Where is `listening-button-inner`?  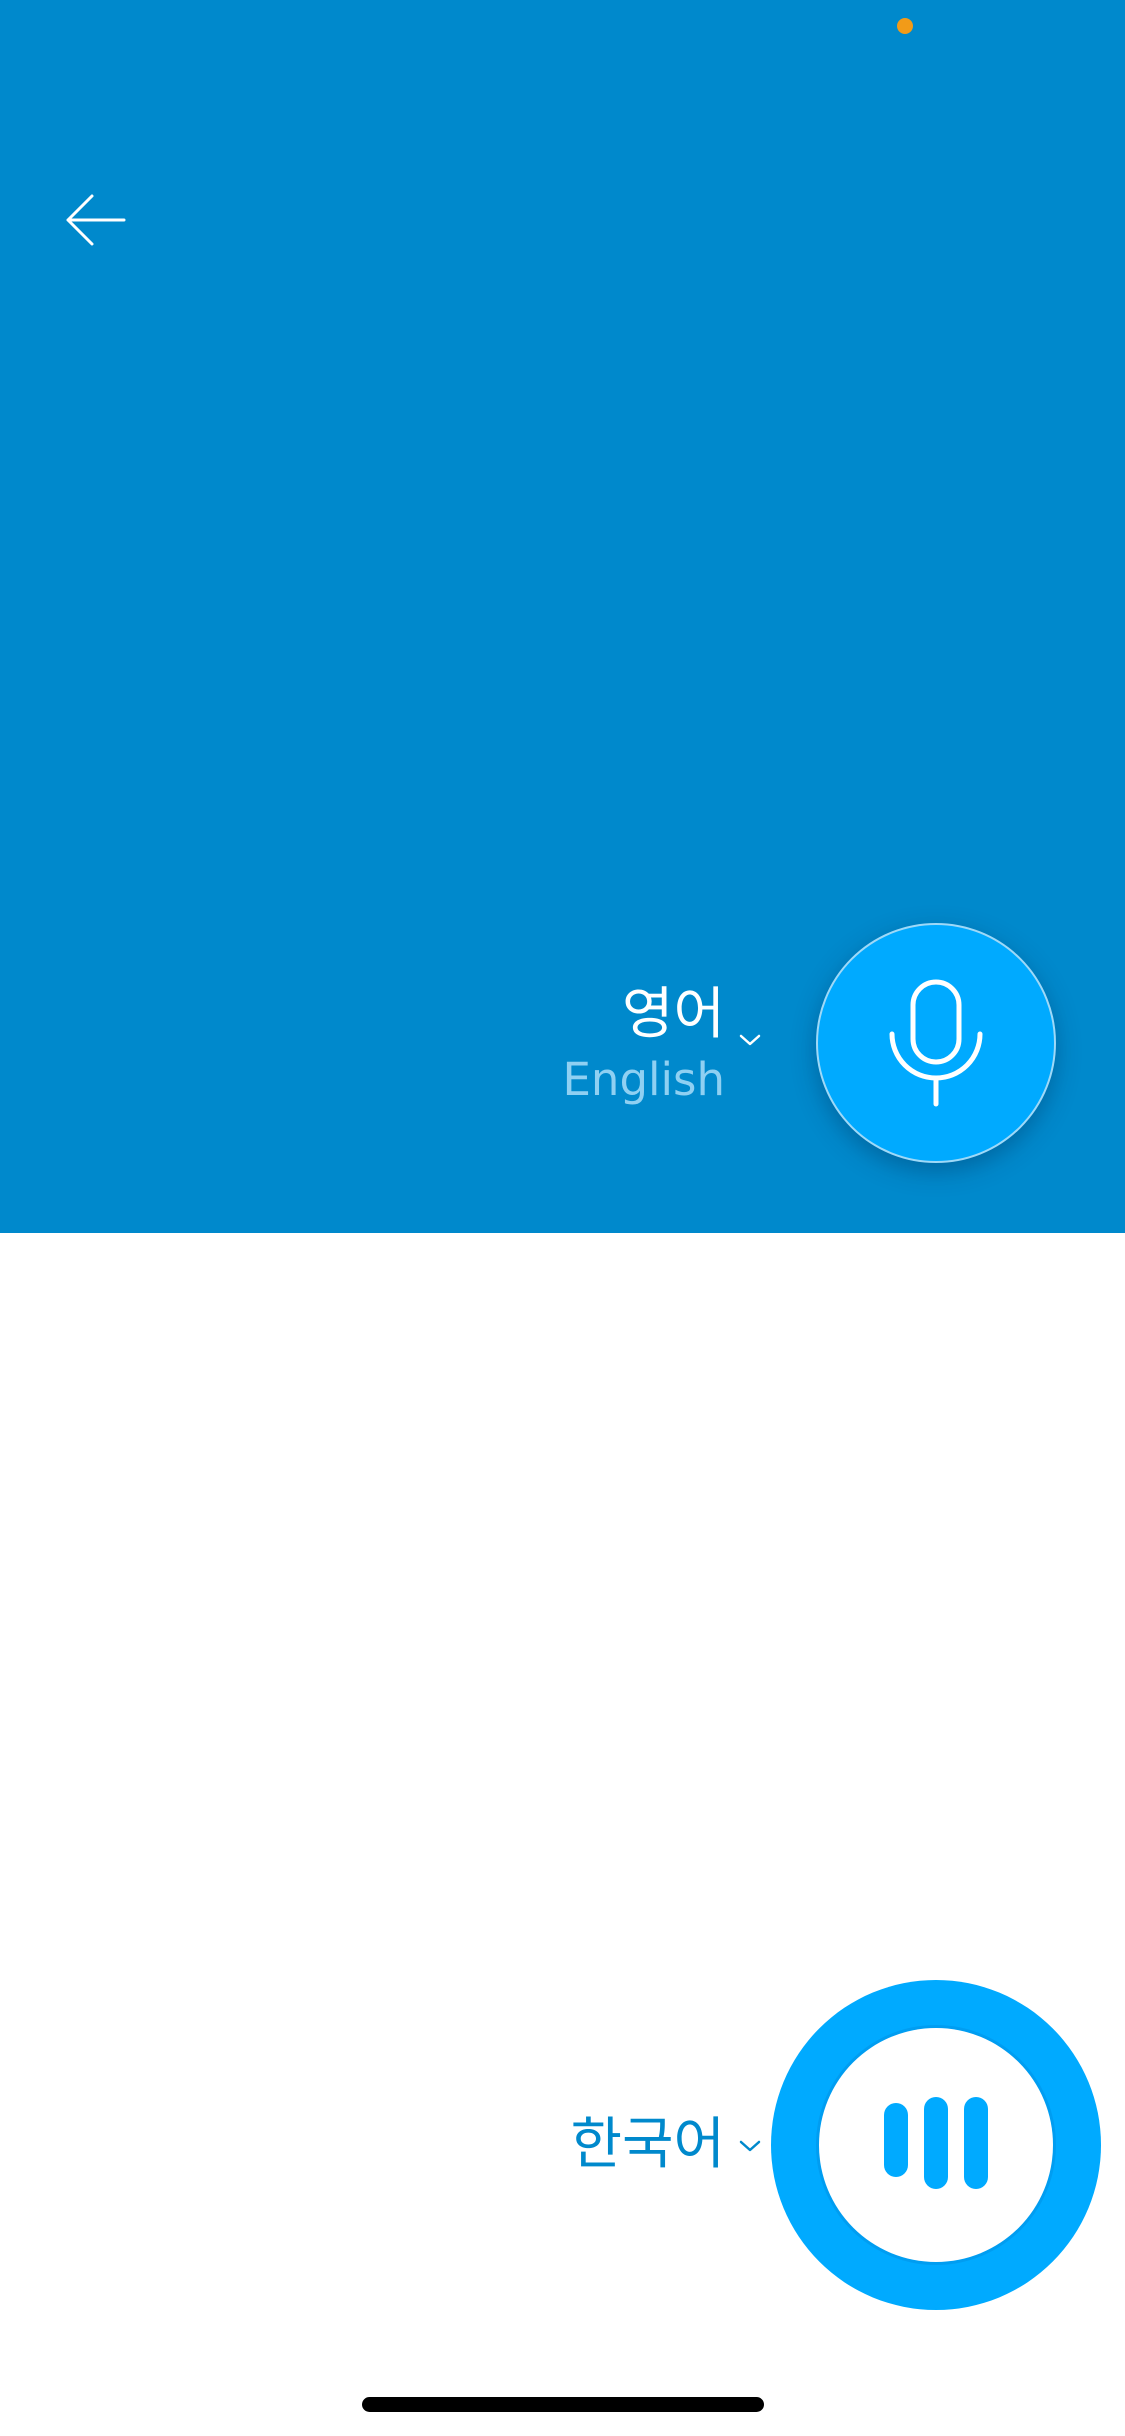 listening-button-inner is located at coordinates (936, 2145).